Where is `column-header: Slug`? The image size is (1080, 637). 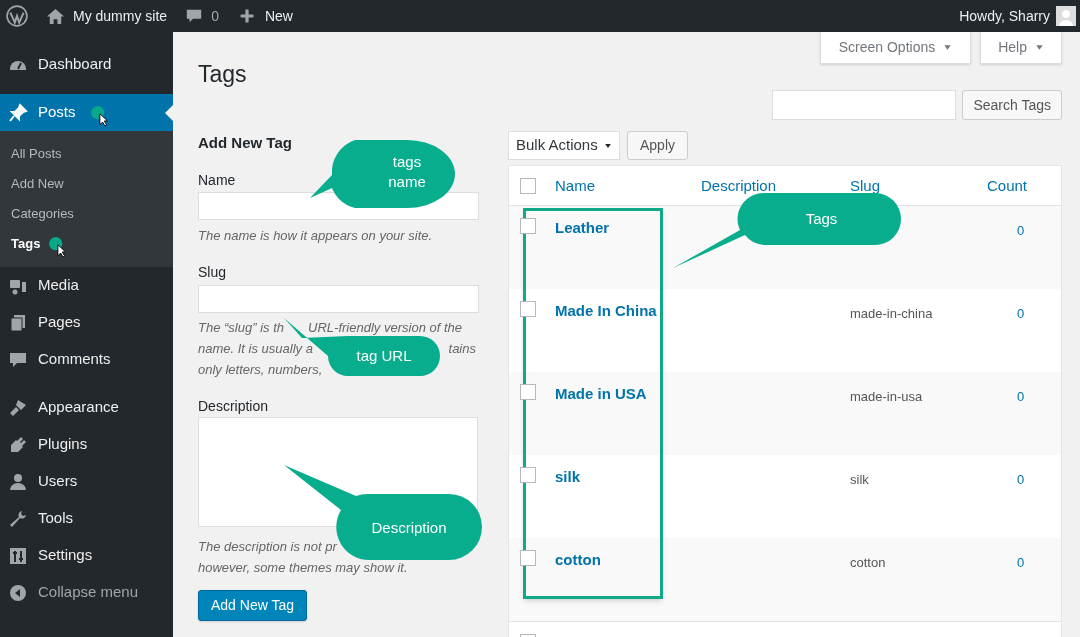 column-header: Slug is located at coordinates (865, 185).